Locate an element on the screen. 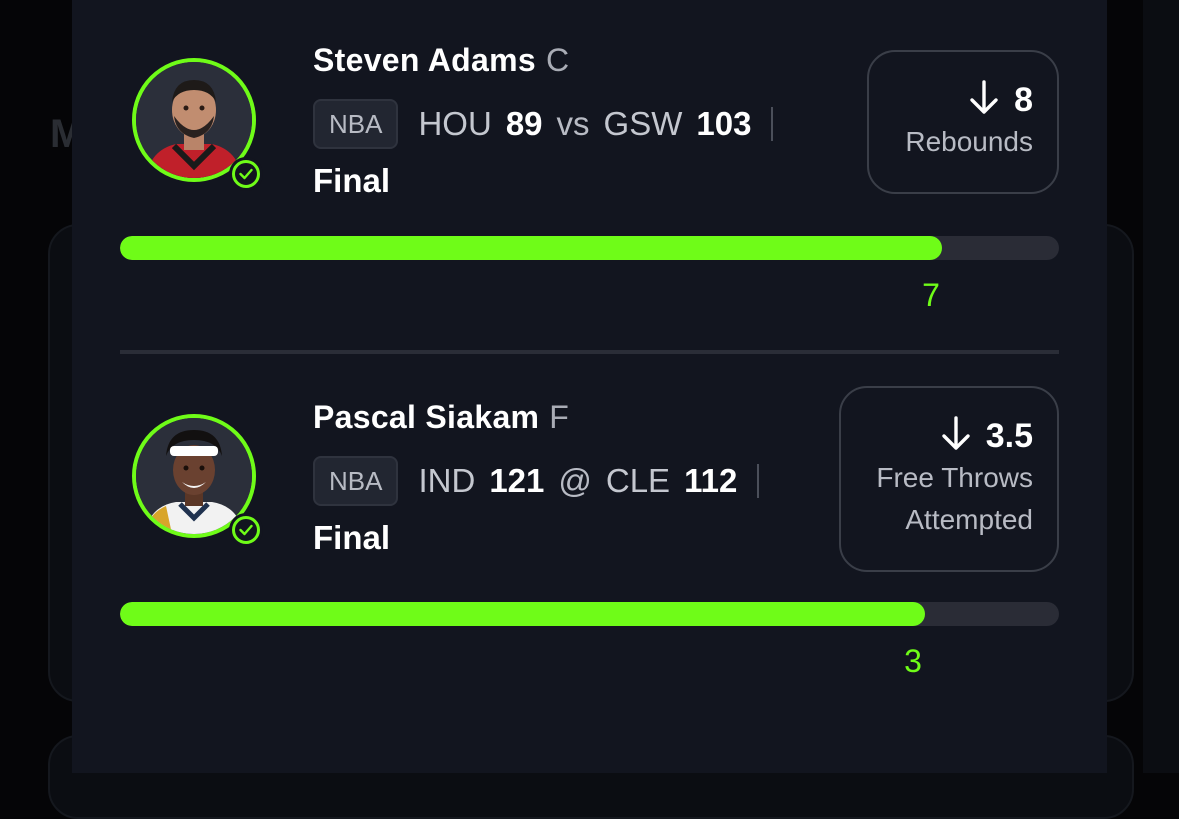 Image resolution: width=1179 pixels, height=819 pixels. background-panel is located at coordinates (1161, 386).